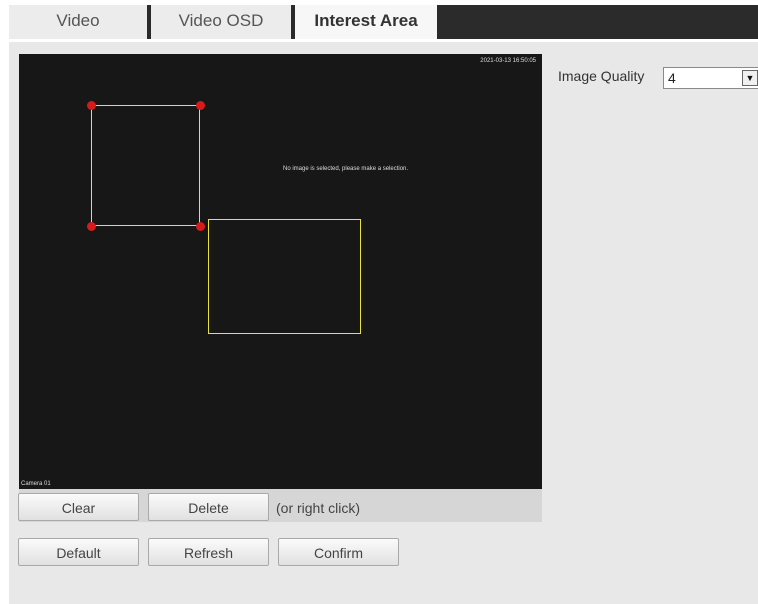 This screenshot has height=604, width=758. Describe the element at coordinates (78, 507) in the screenshot. I see `clear-button: Clear` at that location.